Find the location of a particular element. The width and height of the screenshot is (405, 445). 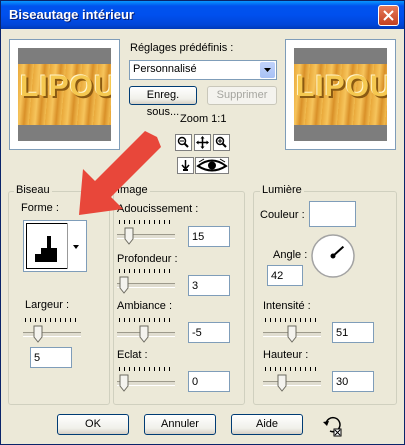

width-input is located at coordinates (51, 357).